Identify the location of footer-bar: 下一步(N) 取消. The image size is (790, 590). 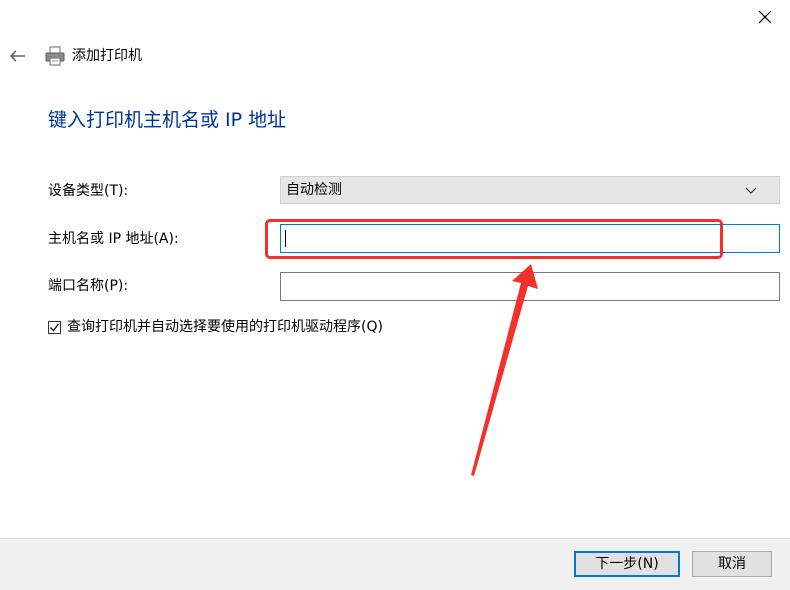
(395, 564).